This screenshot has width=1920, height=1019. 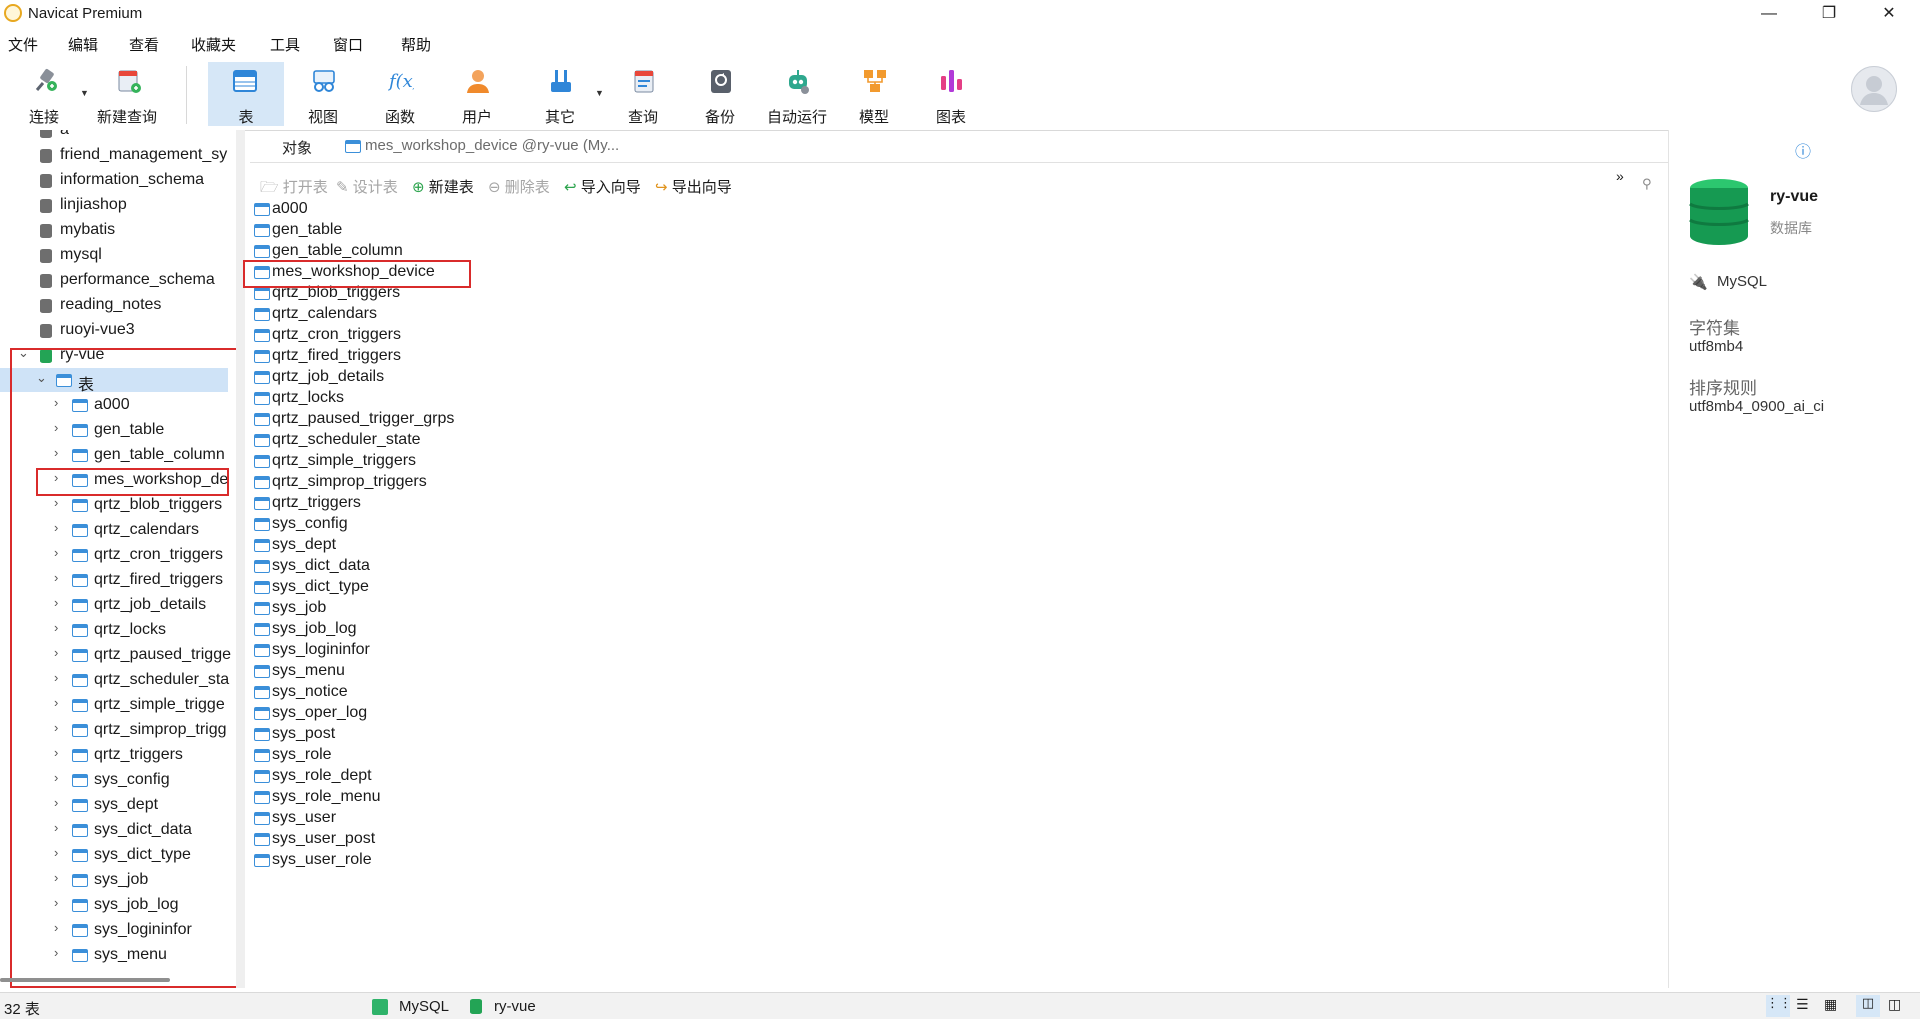 I want to click on object-name-label: sys_user, so click(x=304, y=817).